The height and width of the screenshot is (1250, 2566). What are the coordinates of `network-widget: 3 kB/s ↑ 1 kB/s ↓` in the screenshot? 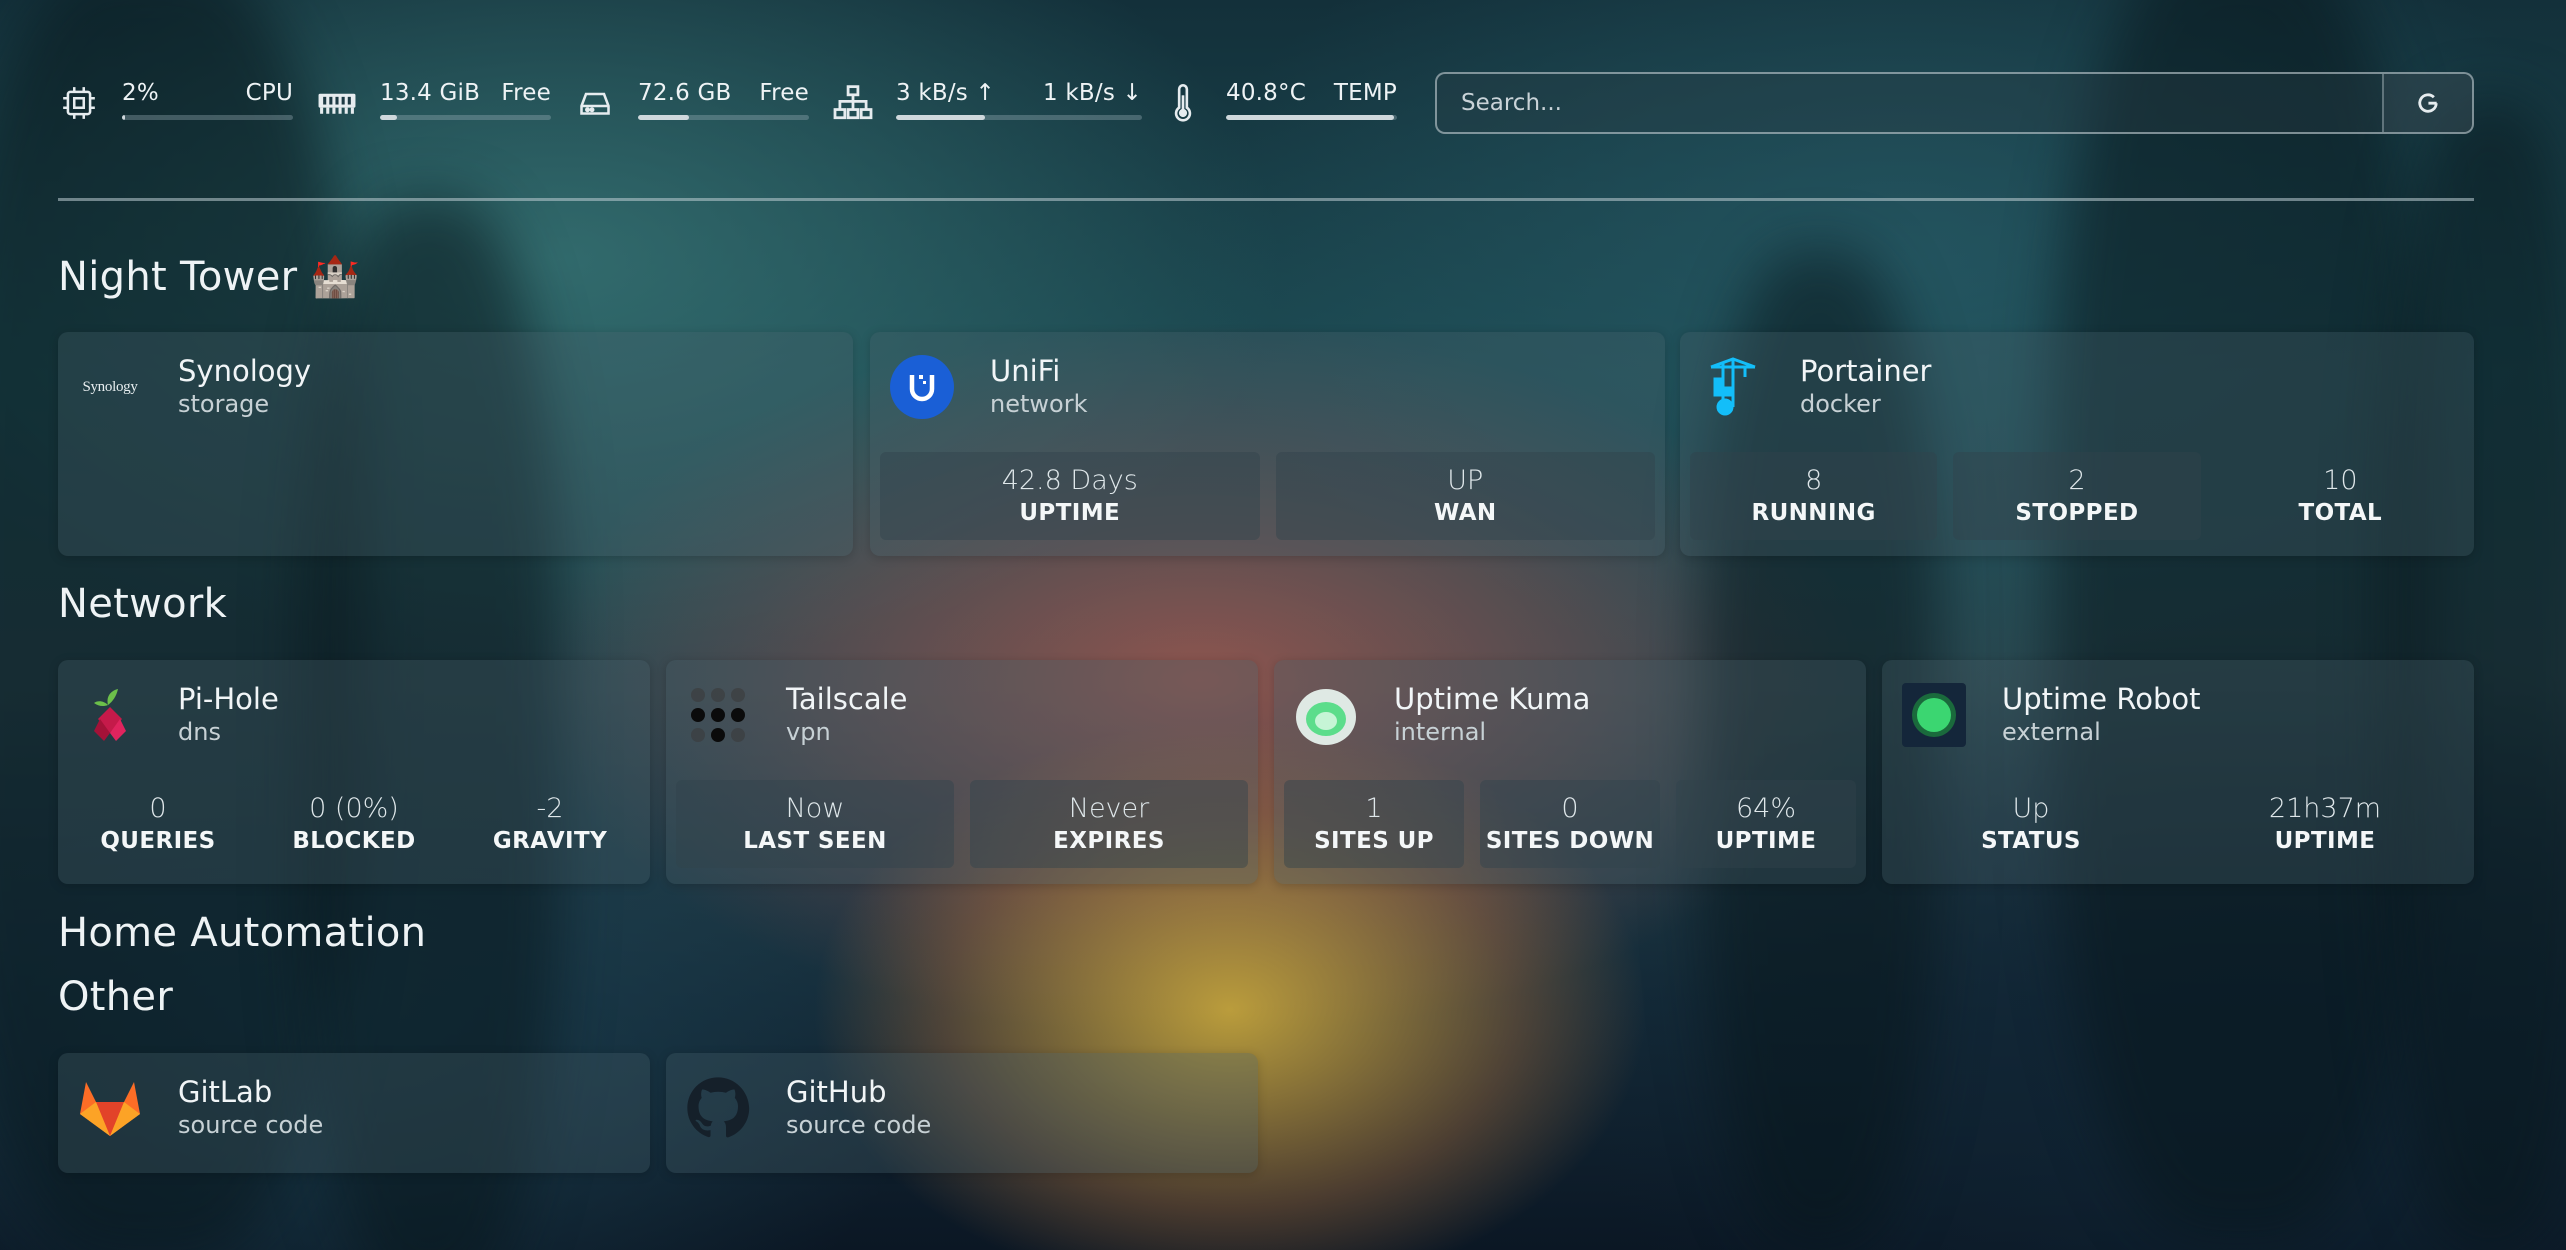 It's located at (987, 103).